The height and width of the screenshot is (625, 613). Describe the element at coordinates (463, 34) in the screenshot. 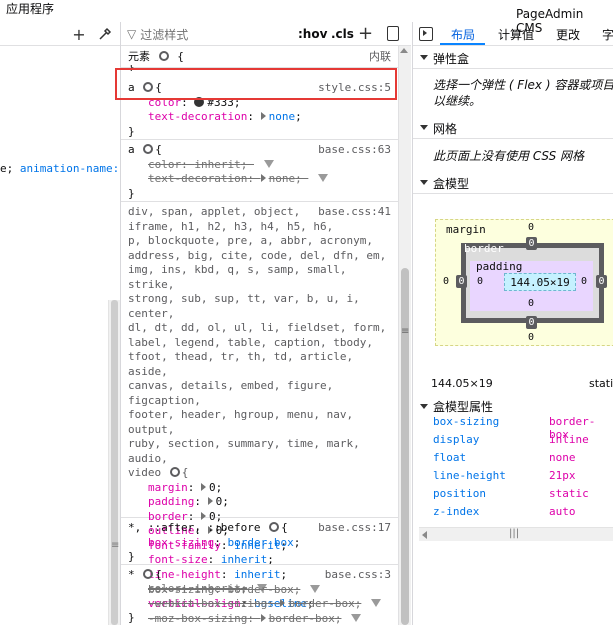

I see `tab-layout: 布局` at that location.